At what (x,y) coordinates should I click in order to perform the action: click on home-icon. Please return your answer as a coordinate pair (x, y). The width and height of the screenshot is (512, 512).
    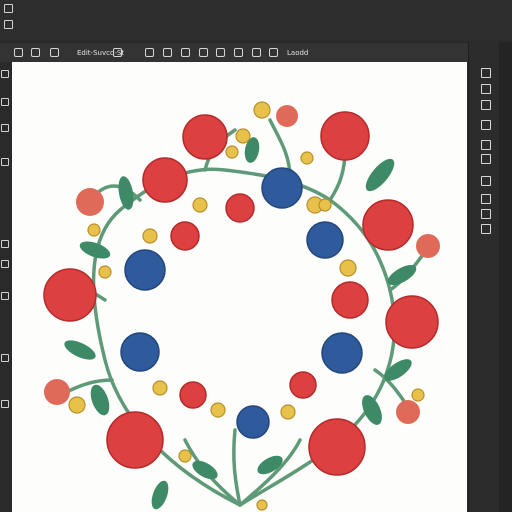
    Looking at the image, I should click on (18, 52).